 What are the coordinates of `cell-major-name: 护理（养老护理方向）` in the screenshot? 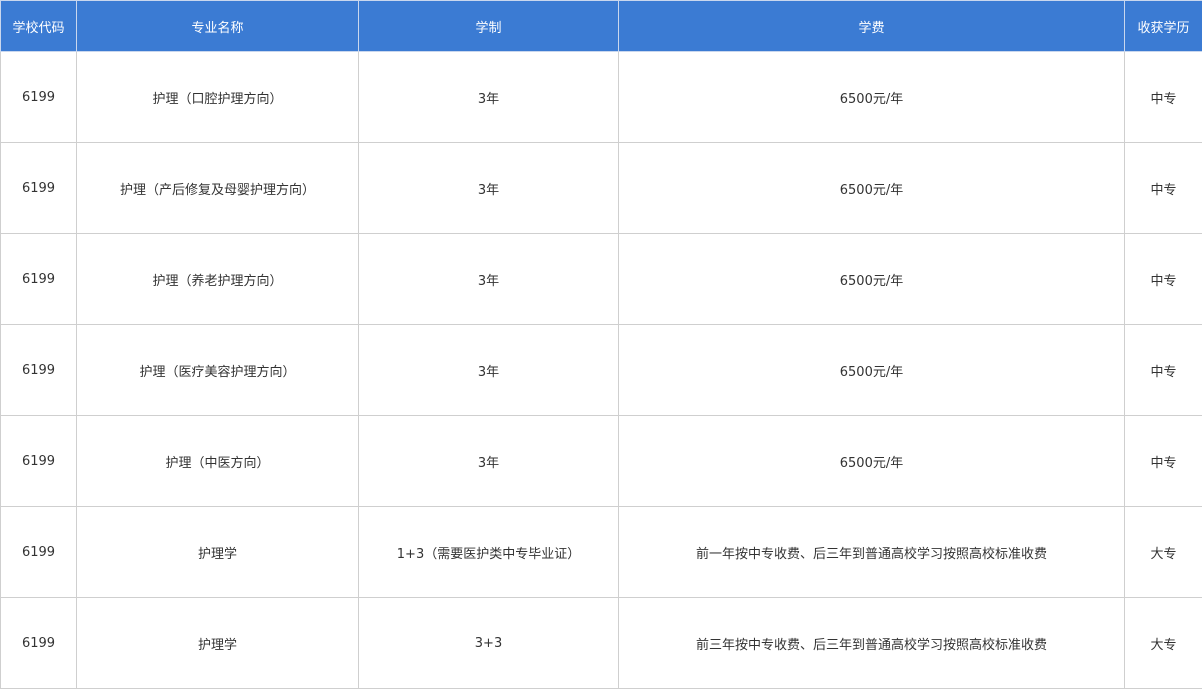 It's located at (217, 279).